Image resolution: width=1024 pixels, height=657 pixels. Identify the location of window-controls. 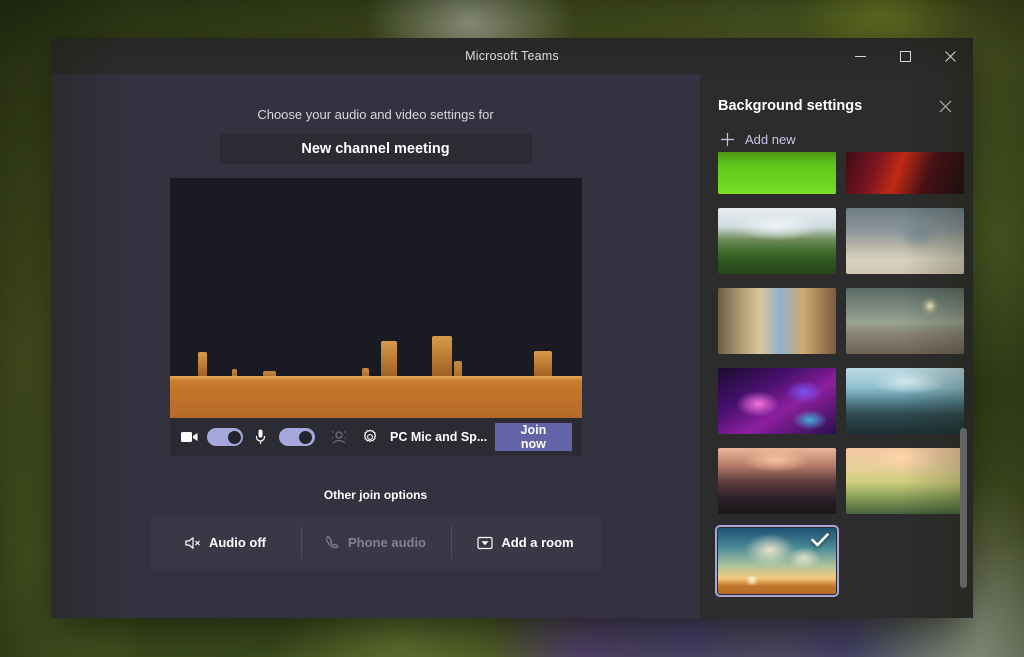
(905, 56).